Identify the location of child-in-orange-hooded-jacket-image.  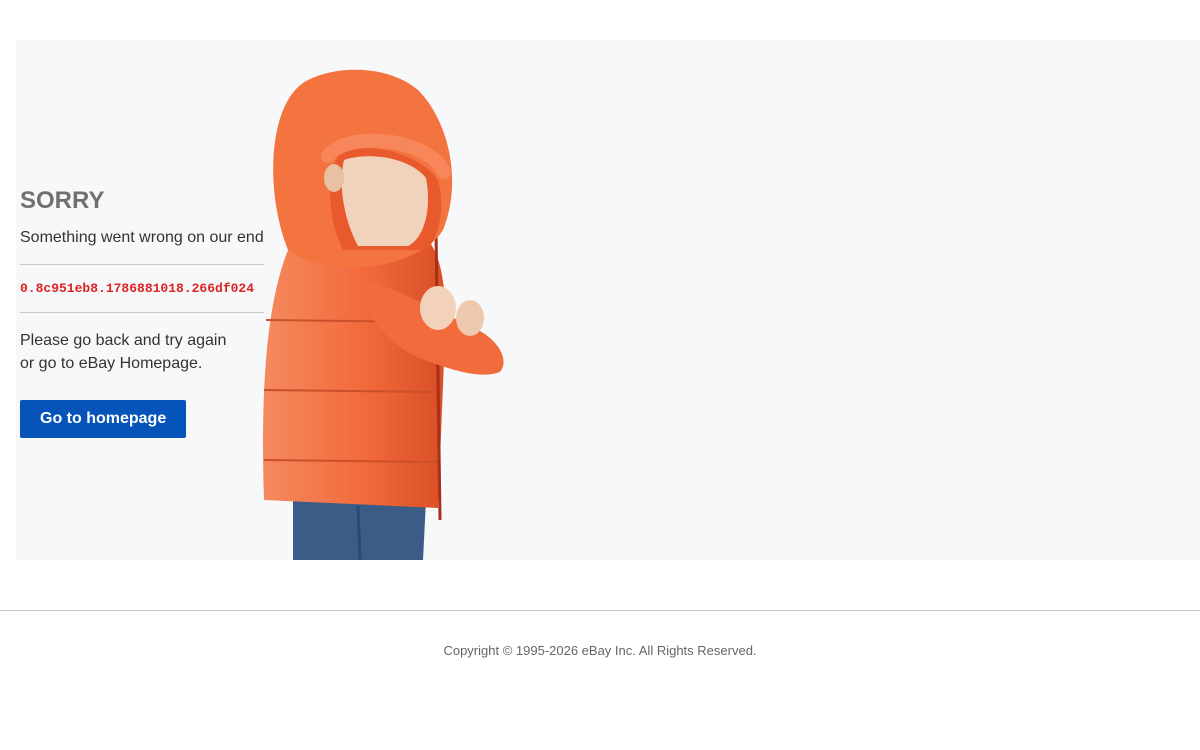
(383, 314).